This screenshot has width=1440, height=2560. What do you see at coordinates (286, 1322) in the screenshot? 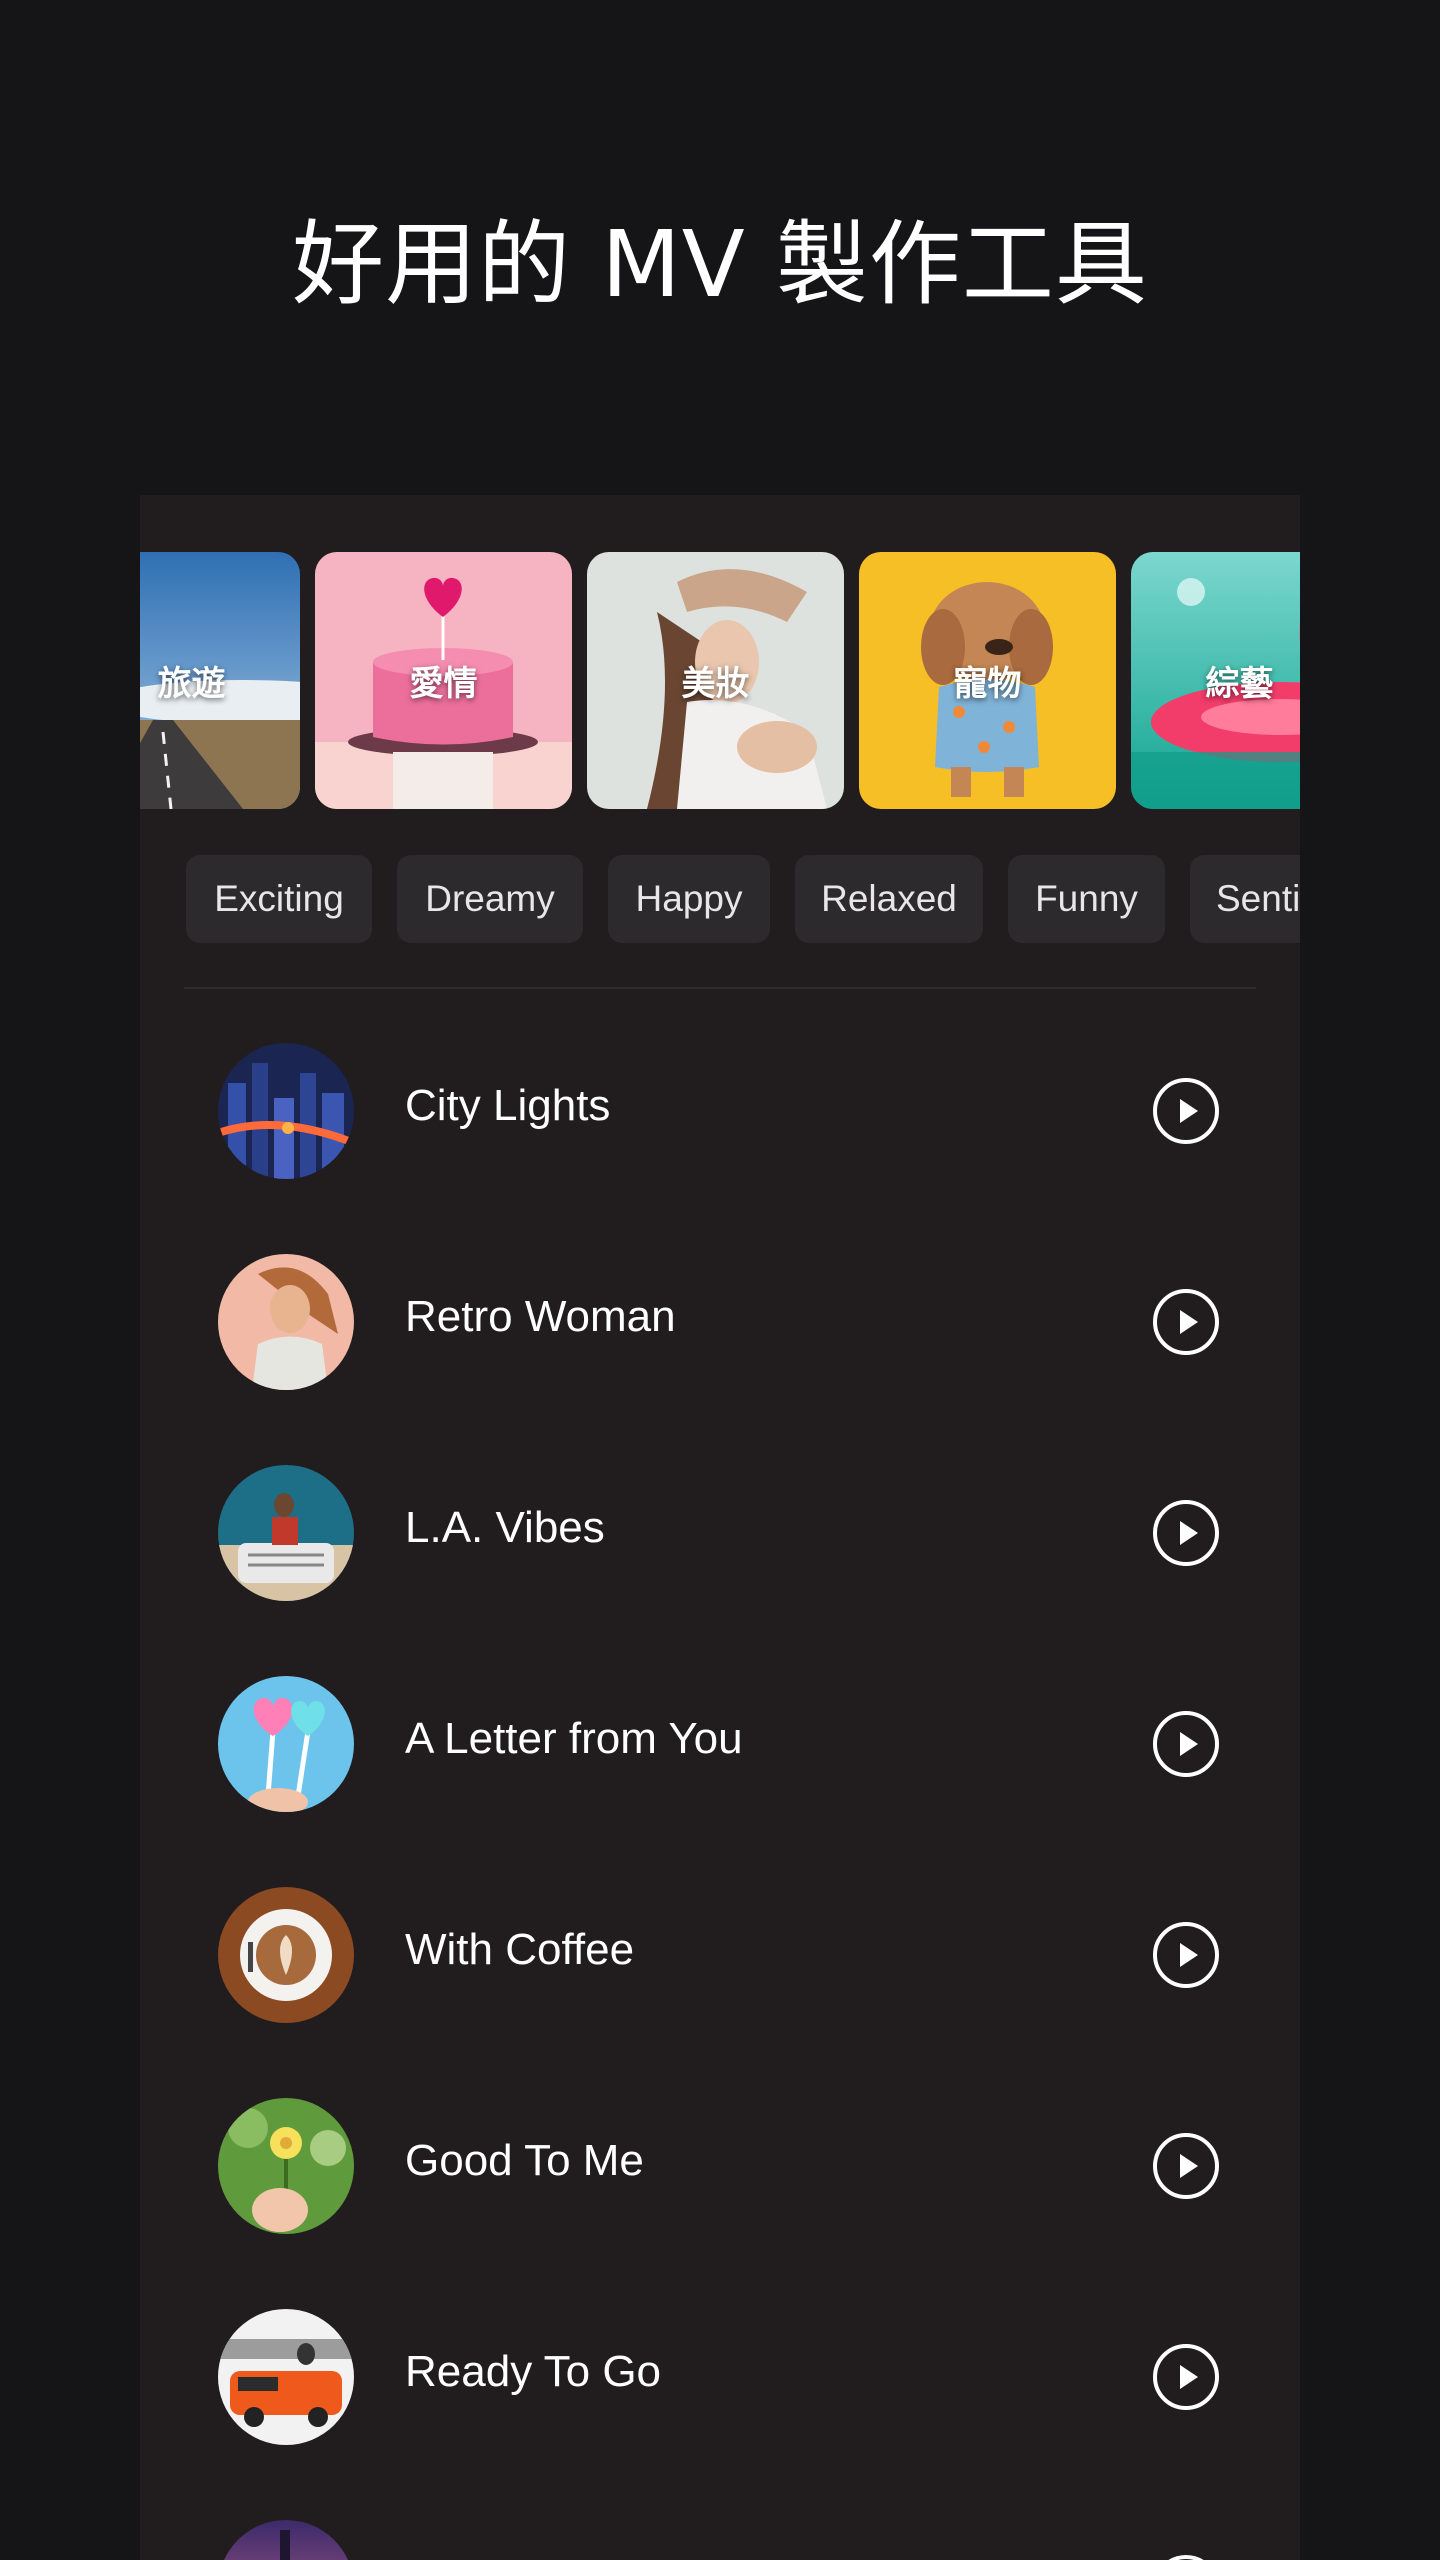
I see `woman-portrait-thumb-icon` at bounding box center [286, 1322].